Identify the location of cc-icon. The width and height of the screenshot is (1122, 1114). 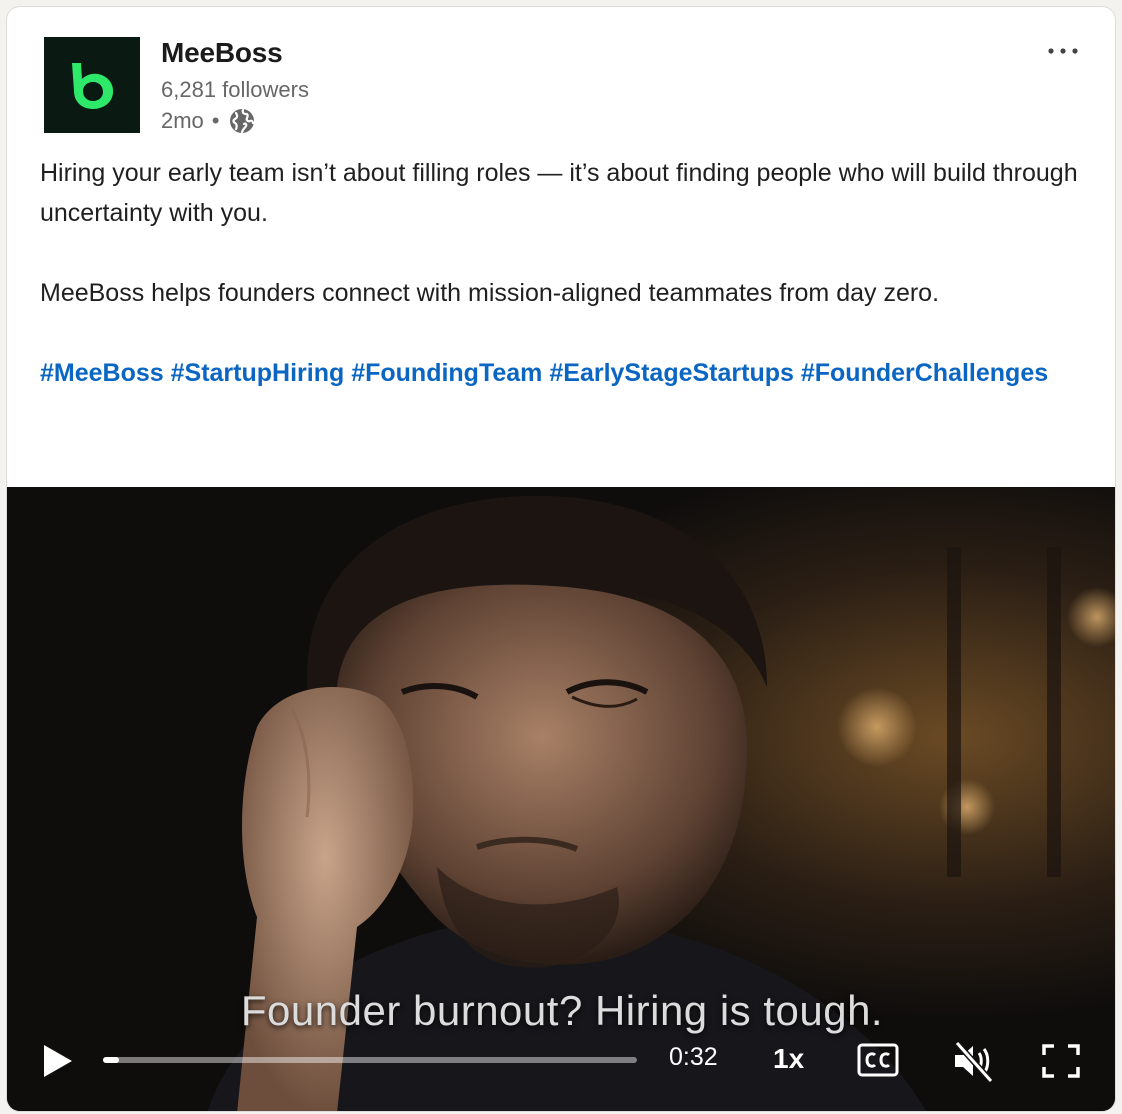
(878, 1060).